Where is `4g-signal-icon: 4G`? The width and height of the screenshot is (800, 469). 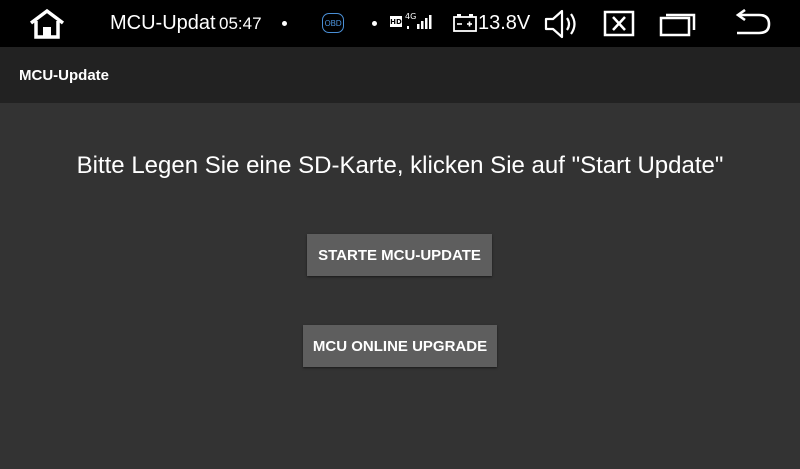
4g-signal-icon: 4G is located at coordinates (421, 22).